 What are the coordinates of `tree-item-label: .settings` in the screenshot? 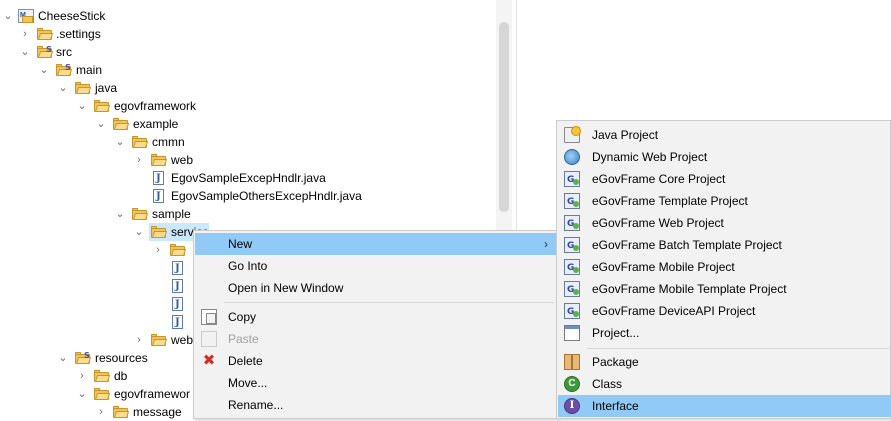 It's located at (78, 34).